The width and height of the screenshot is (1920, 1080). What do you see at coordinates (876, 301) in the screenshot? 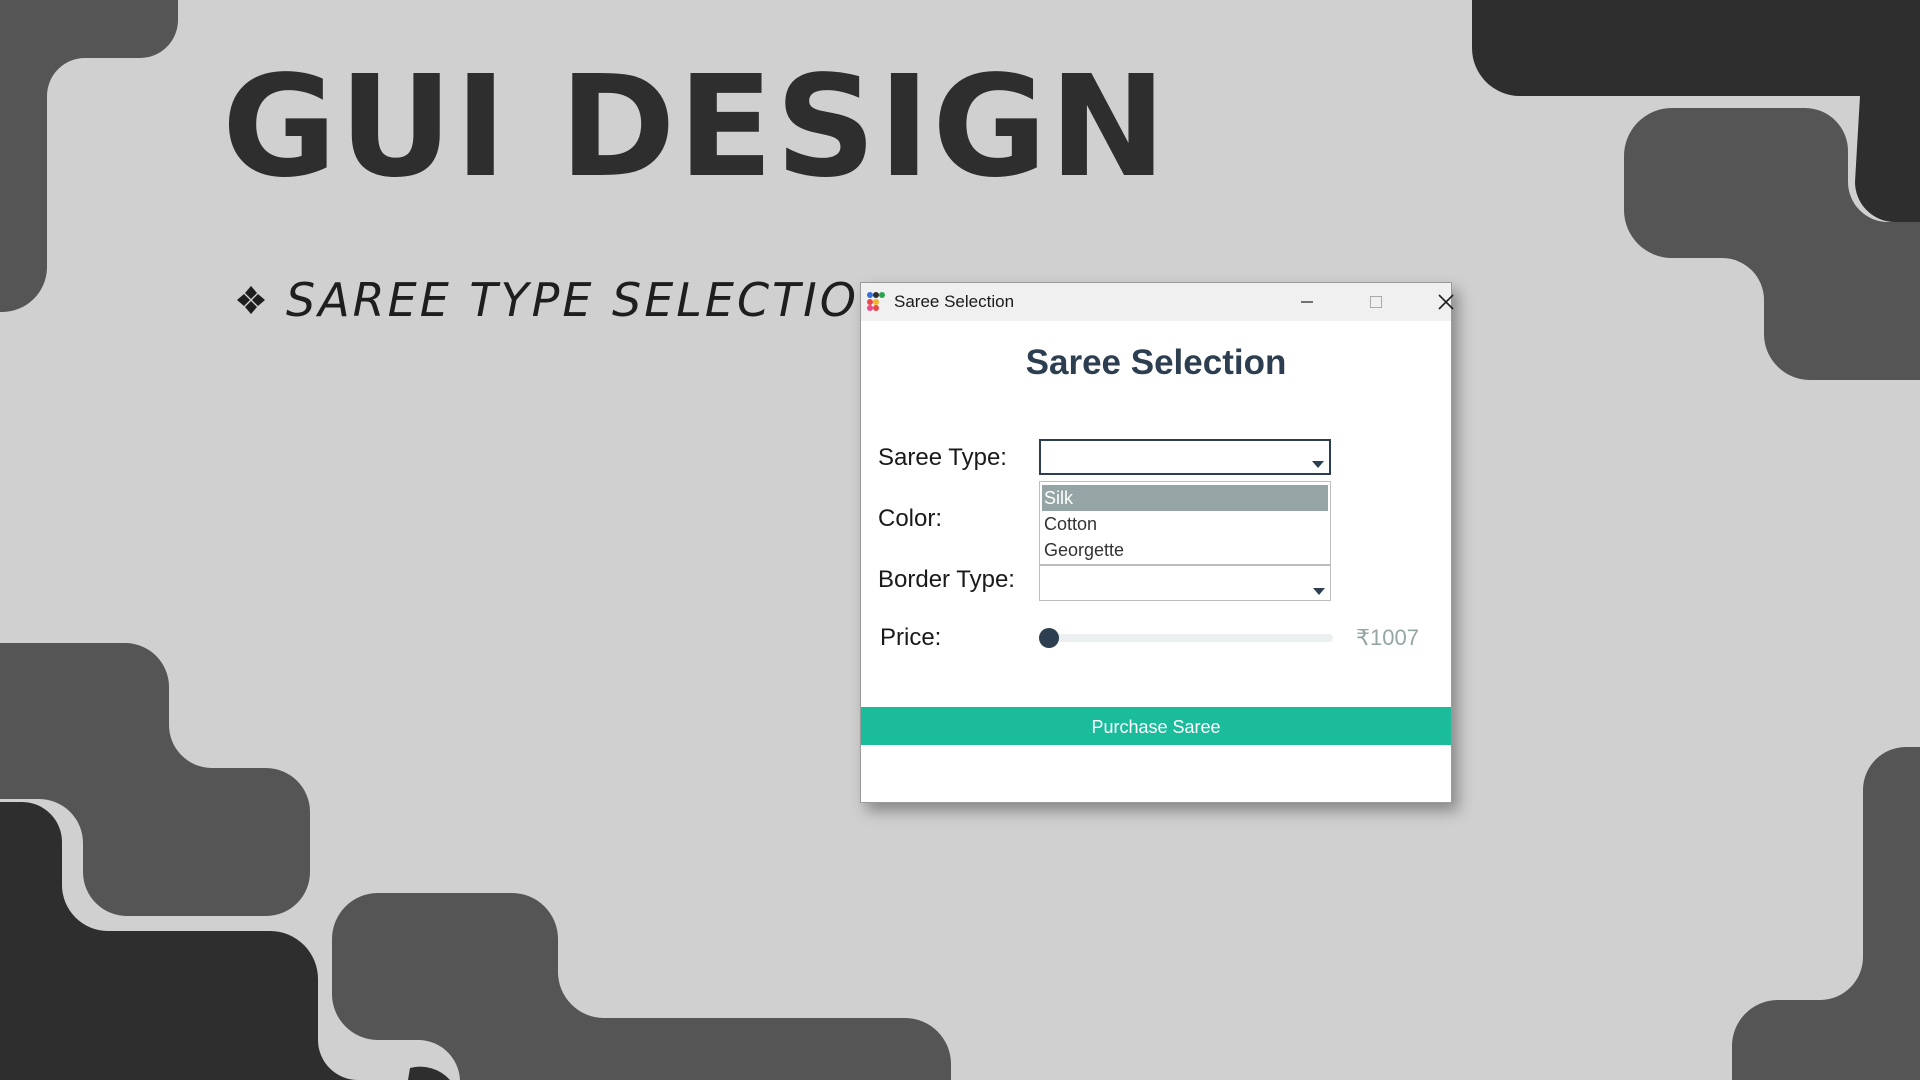
I see `colored-dots-app-icon` at bounding box center [876, 301].